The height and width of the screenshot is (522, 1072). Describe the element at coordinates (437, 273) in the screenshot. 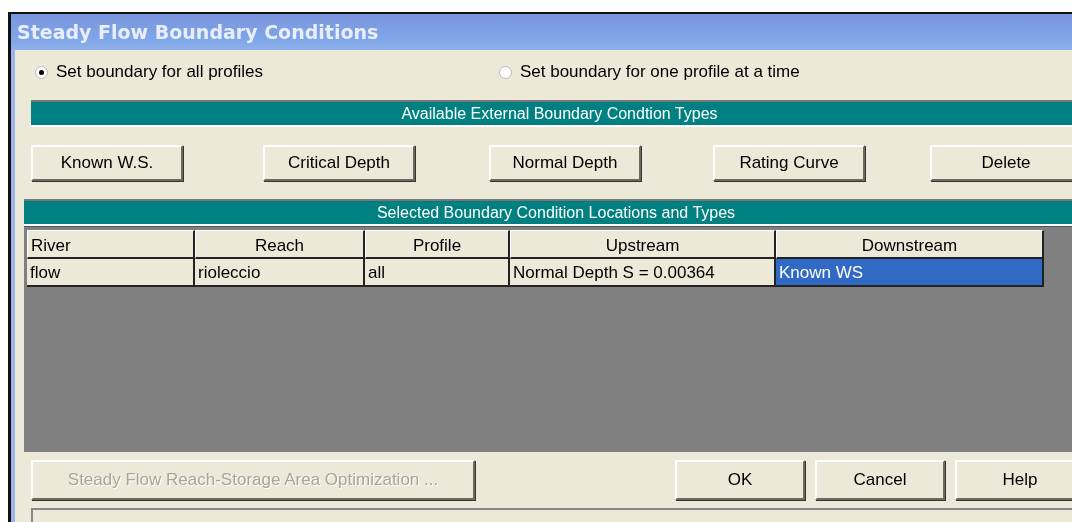

I see `table-cell: all` at that location.